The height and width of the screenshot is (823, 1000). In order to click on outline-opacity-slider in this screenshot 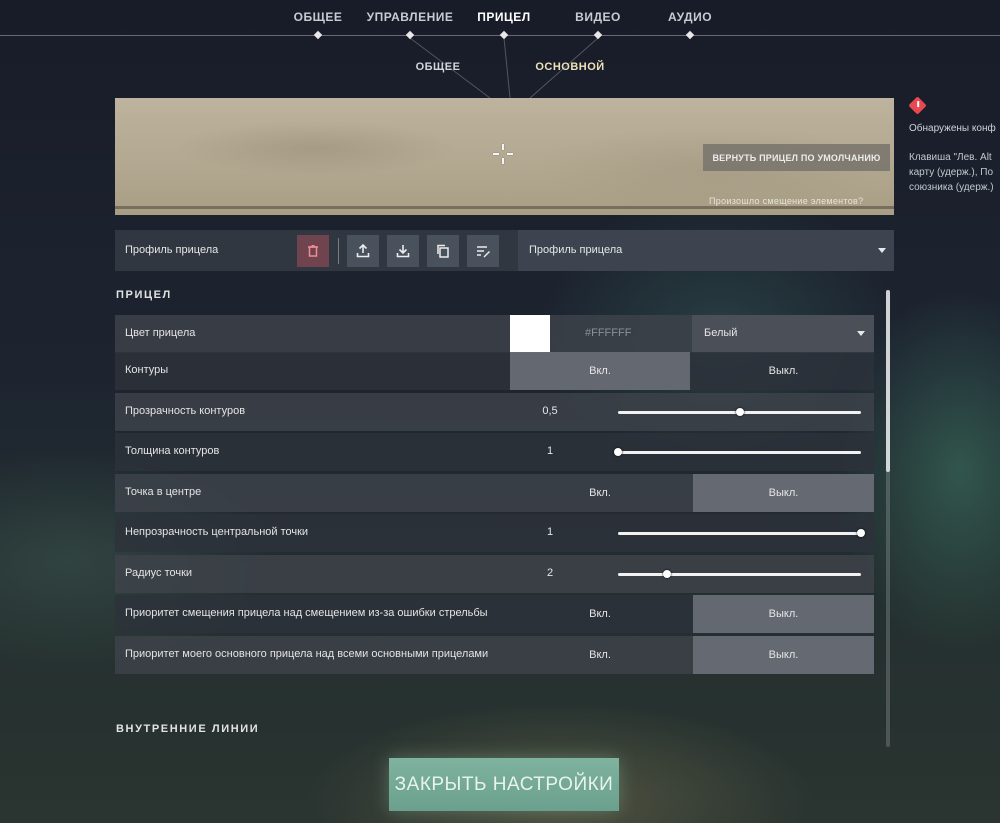, I will do `click(739, 412)`.